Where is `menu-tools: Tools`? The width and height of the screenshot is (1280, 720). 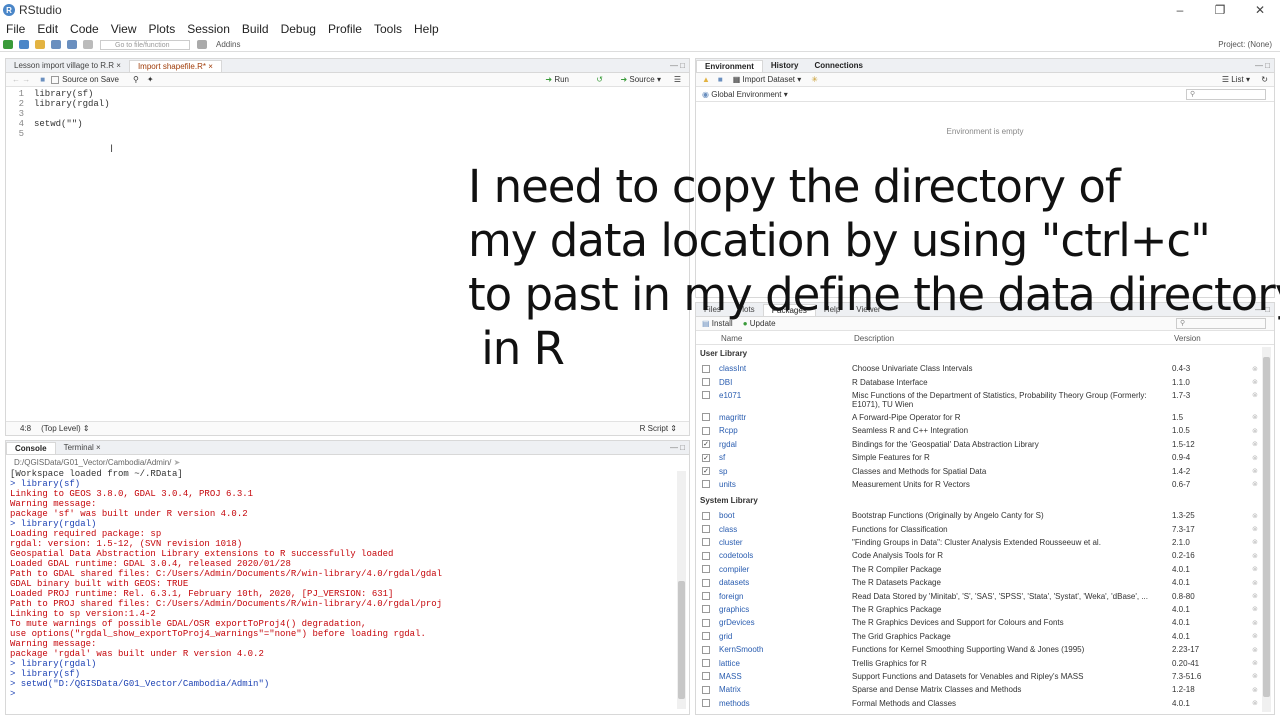
menu-tools: Tools is located at coordinates (388, 29).